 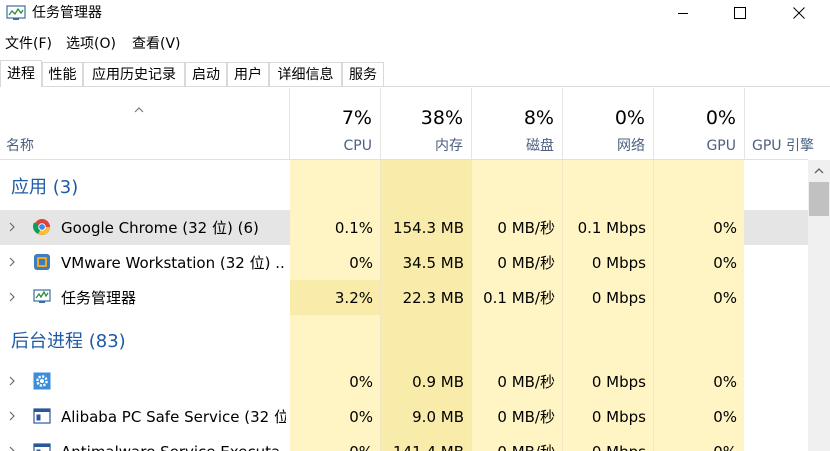 What do you see at coordinates (422, 446) in the screenshot?
I see `memory-value: 141.4 MB` at bounding box center [422, 446].